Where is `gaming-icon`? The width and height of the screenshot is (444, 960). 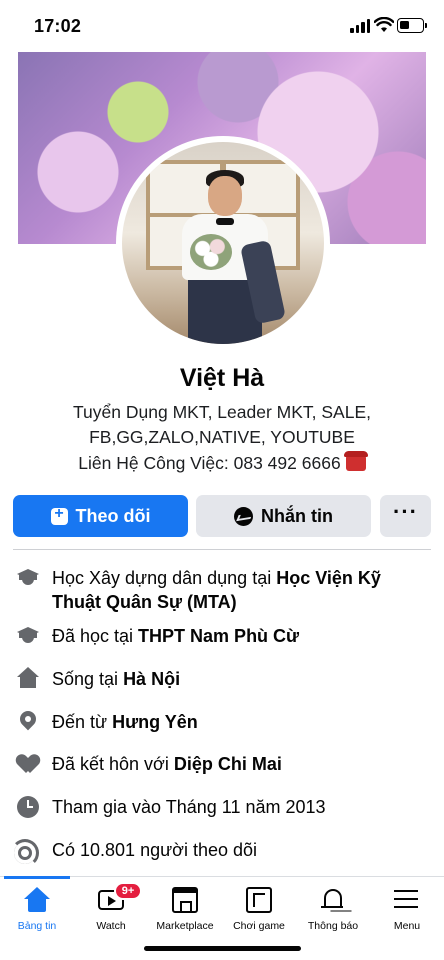 gaming-icon is located at coordinates (259, 900).